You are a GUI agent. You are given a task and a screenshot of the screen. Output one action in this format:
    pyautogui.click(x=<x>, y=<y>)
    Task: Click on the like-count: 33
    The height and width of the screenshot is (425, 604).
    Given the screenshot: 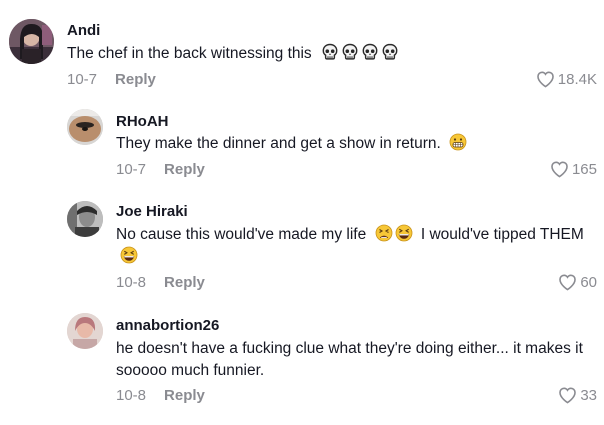 What is the action you would take?
    pyautogui.click(x=588, y=395)
    